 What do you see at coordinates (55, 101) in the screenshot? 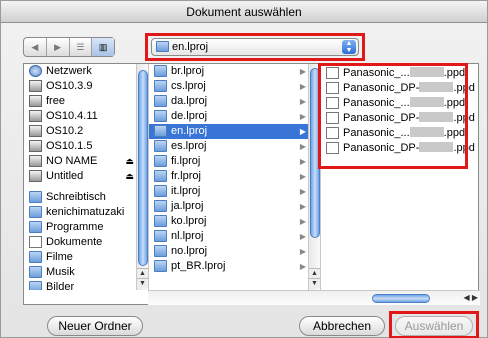
I see `sidebar-item-label: free` at bounding box center [55, 101].